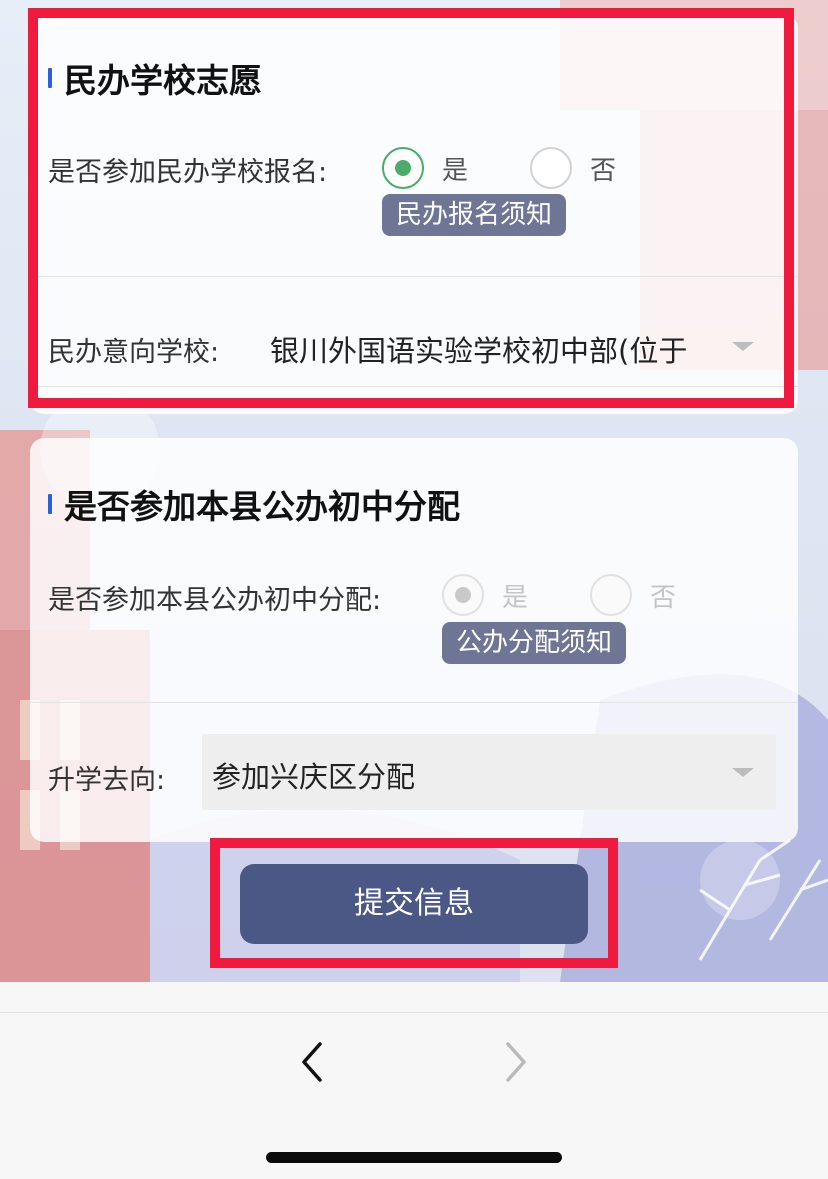 Image resolution: width=828 pixels, height=1179 pixels. I want to click on public-section-title-text: 是否参加本县公办初中分配, so click(262, 506).